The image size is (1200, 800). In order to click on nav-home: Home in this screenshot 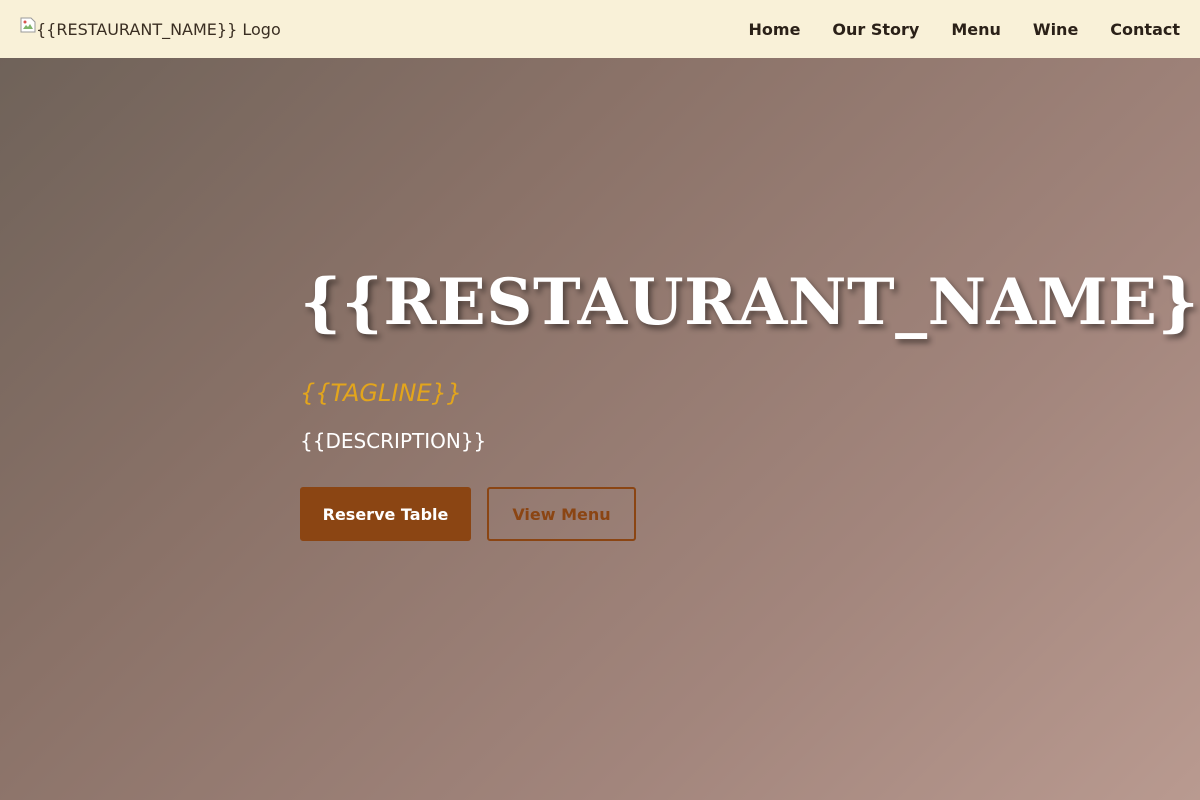, I will do `click(775, 29)`.